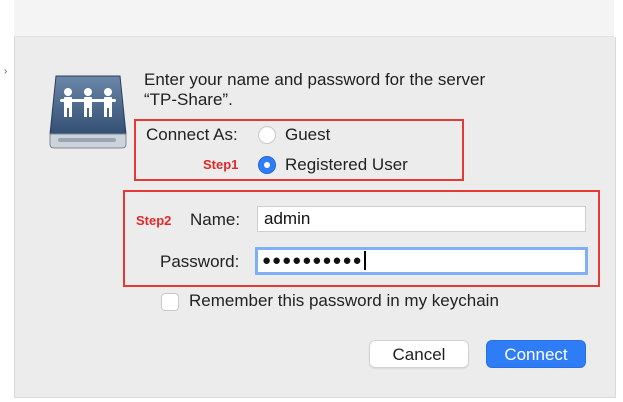  What do you see at coordinates (215, 219) in the screenshot?
I see `name-label: Name:` at bounding box center [215, 219].